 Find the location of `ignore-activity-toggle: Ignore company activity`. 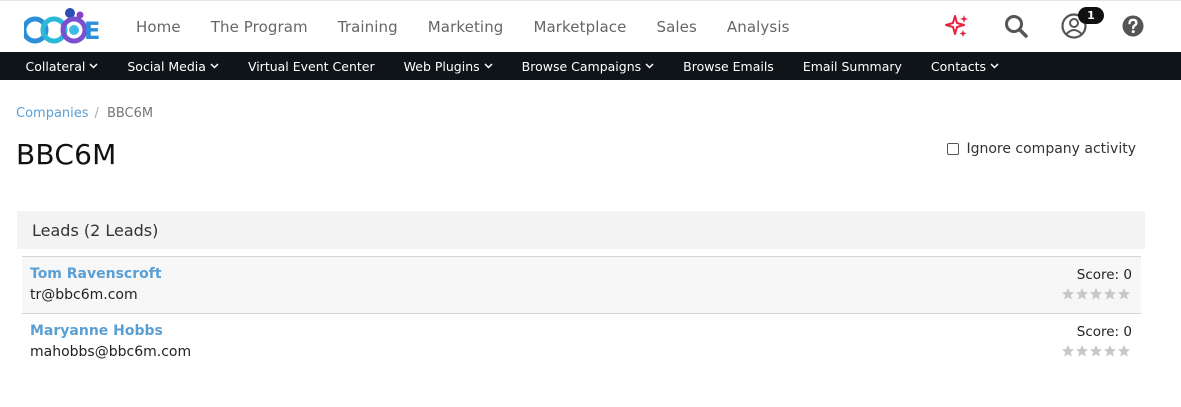

ignore-activity-toggle: Ignore company activity is located at coordinates (1041, 149).